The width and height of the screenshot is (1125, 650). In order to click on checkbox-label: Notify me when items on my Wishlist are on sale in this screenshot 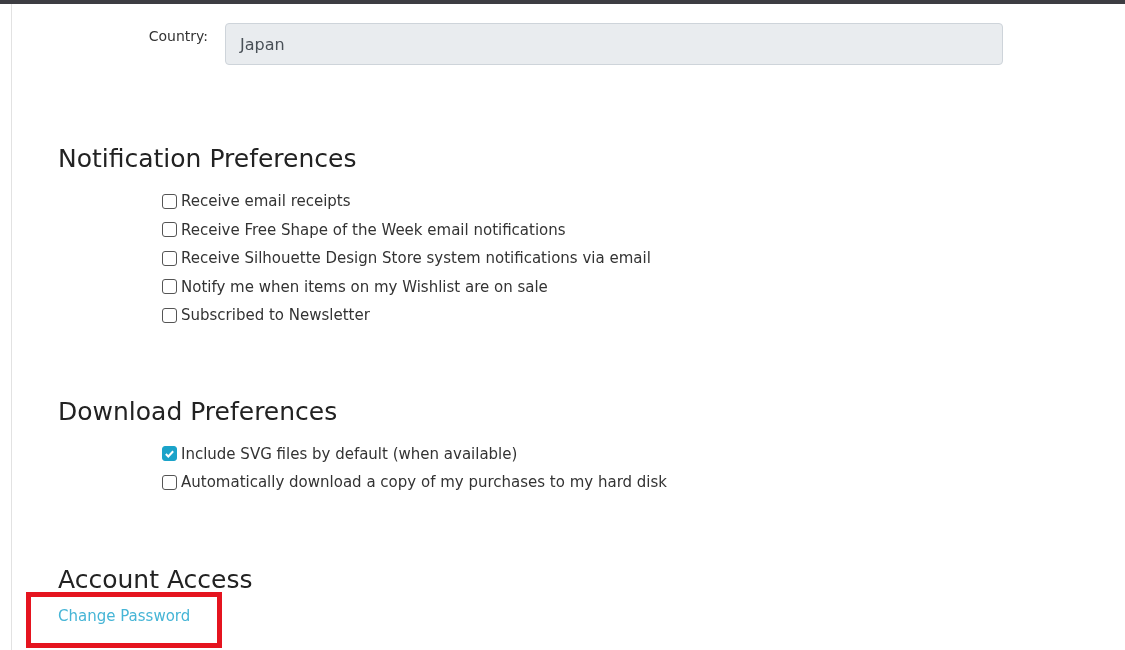, I will do `click(364, 286)`.